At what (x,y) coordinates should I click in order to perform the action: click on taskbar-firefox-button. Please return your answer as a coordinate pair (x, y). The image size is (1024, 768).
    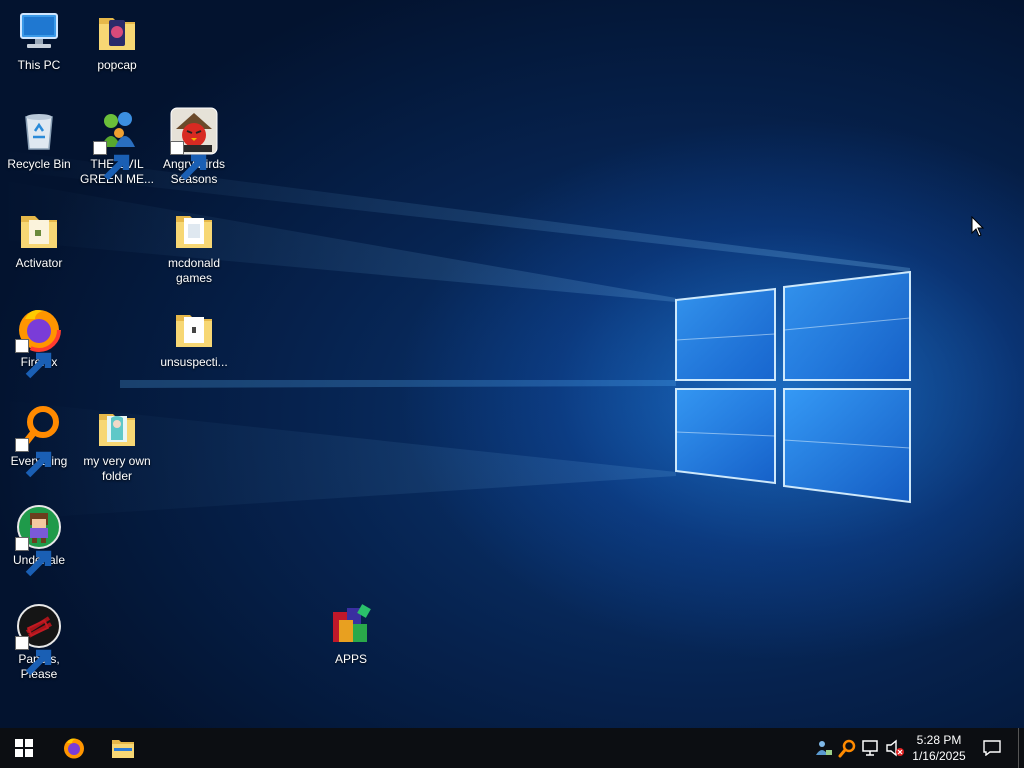
    Looking at the image, I should click on (74, 748).